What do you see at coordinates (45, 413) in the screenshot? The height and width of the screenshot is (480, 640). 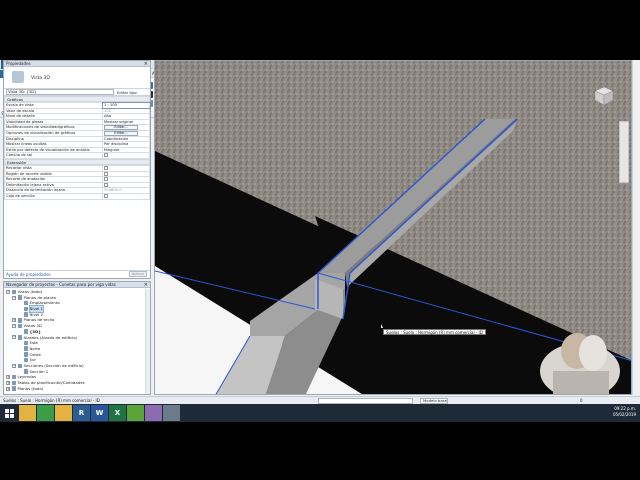 I see `chrome-icon` at bounding box center [45, 413].